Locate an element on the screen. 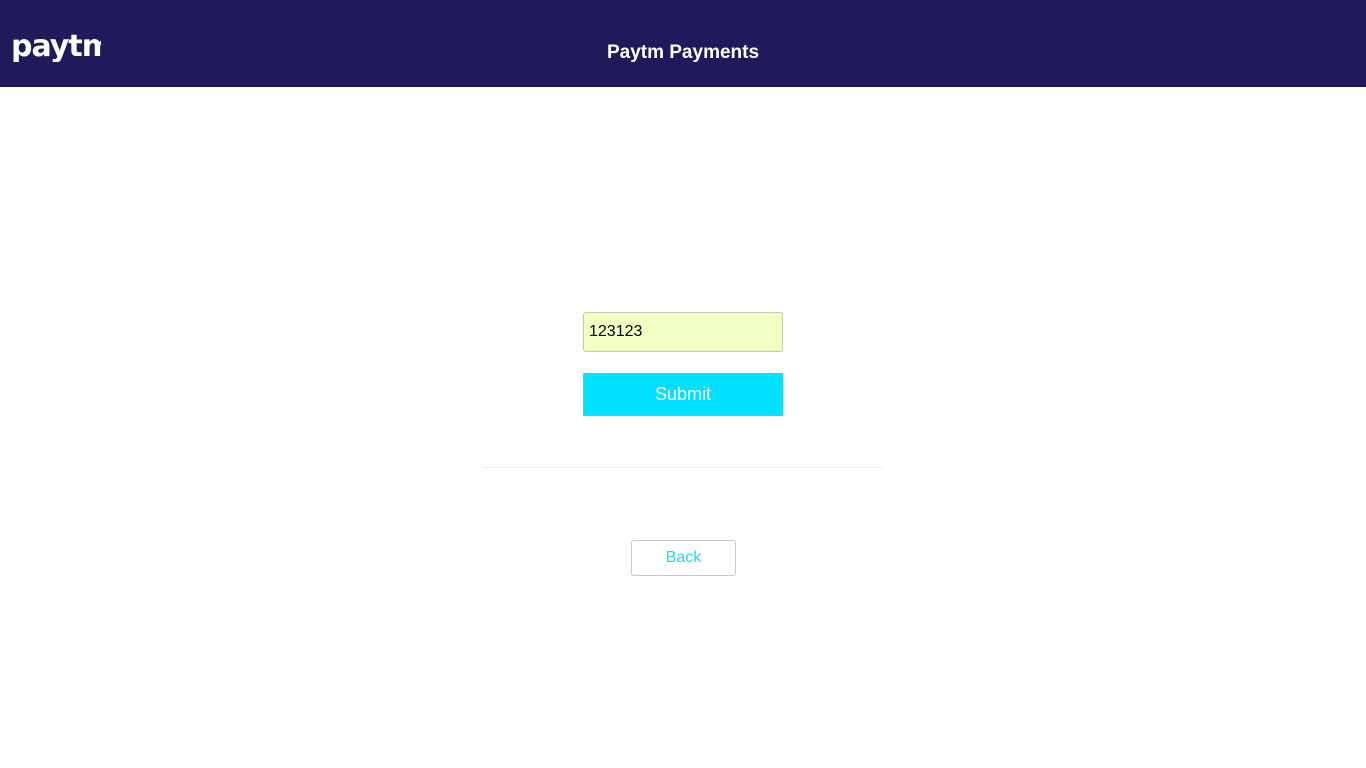 Image resolution: width=1366 pixels, height=768 pixels. submit-button: Submit is located at coordinates (683, 394).